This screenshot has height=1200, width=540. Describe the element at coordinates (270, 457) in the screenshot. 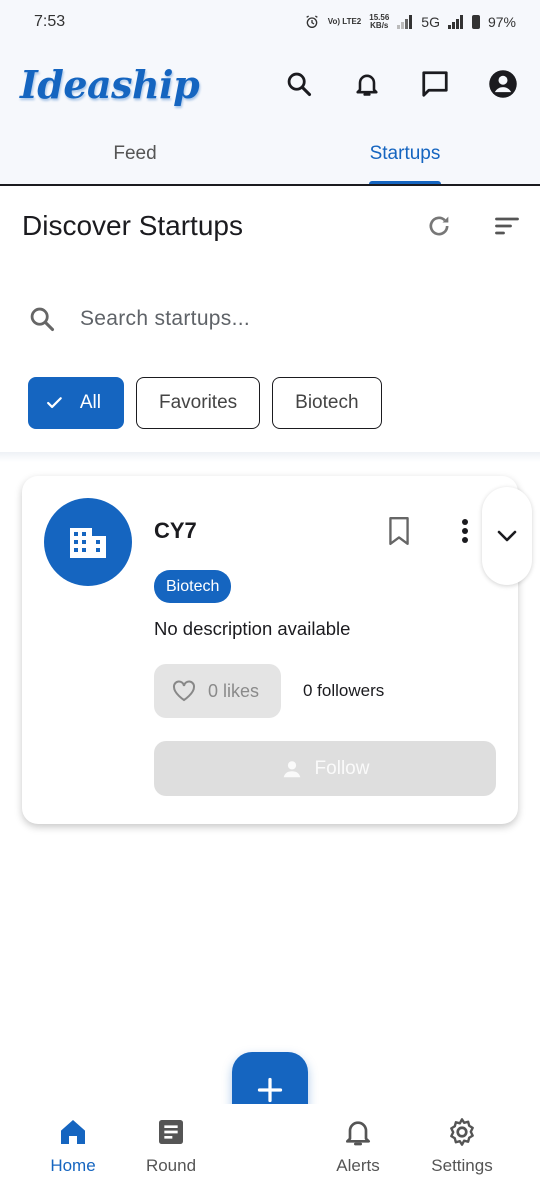

I see `section-divider` at that location.